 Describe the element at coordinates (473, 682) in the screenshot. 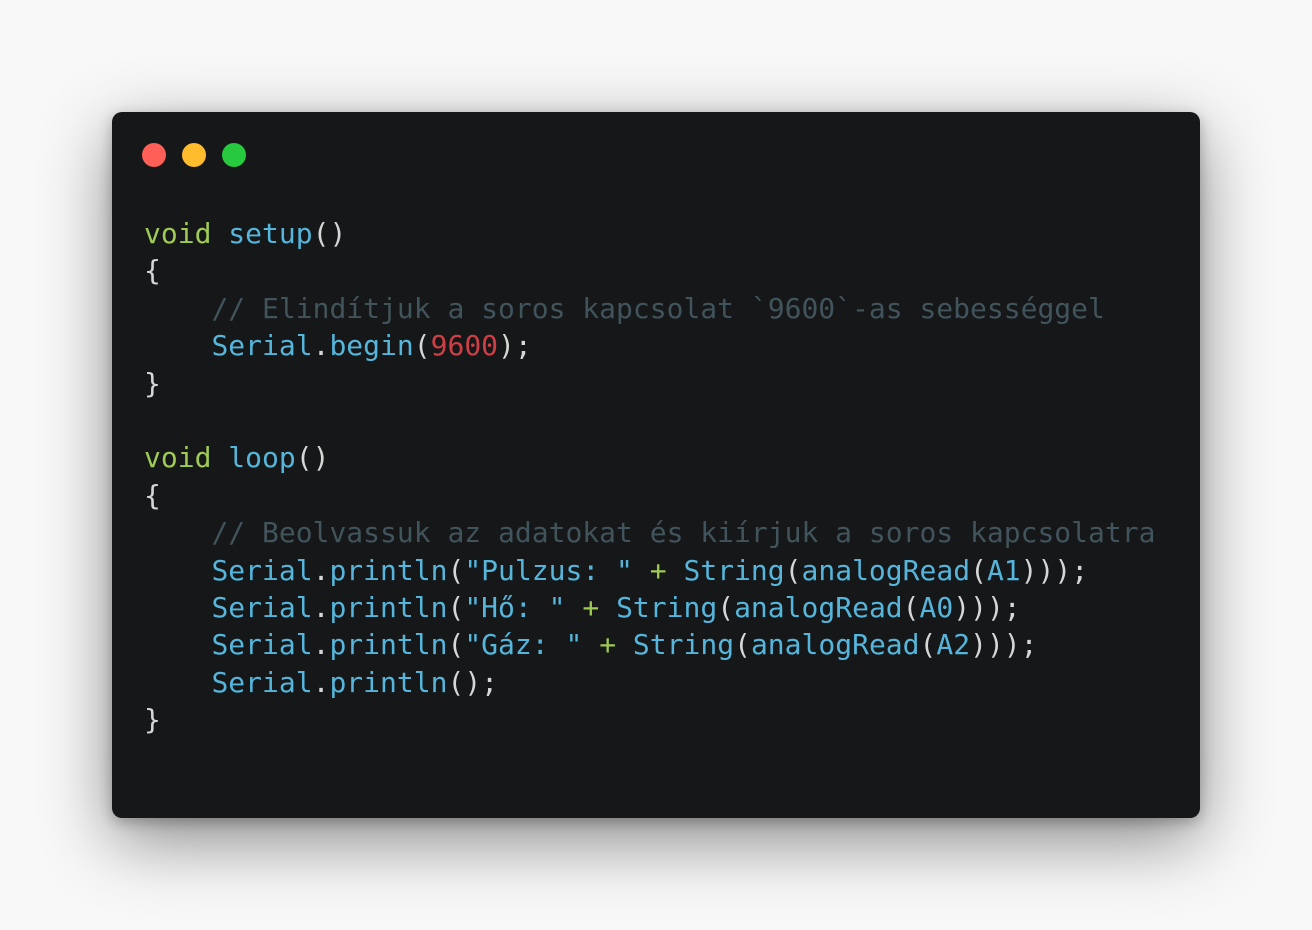

I see `code-token: ();` at that location.